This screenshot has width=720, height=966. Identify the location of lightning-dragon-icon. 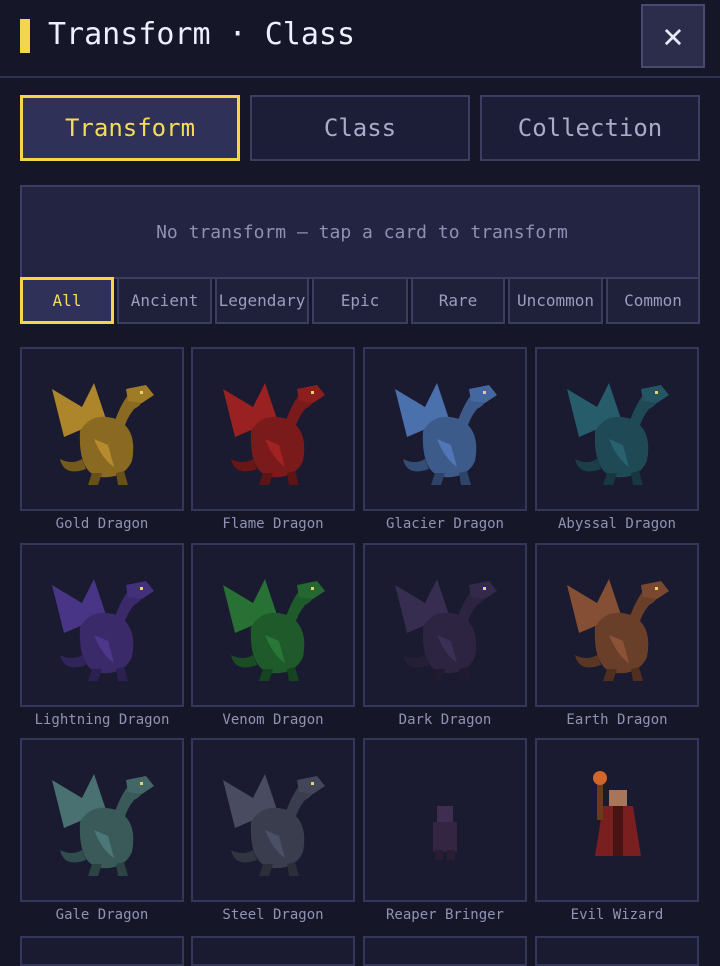
(103, 630).